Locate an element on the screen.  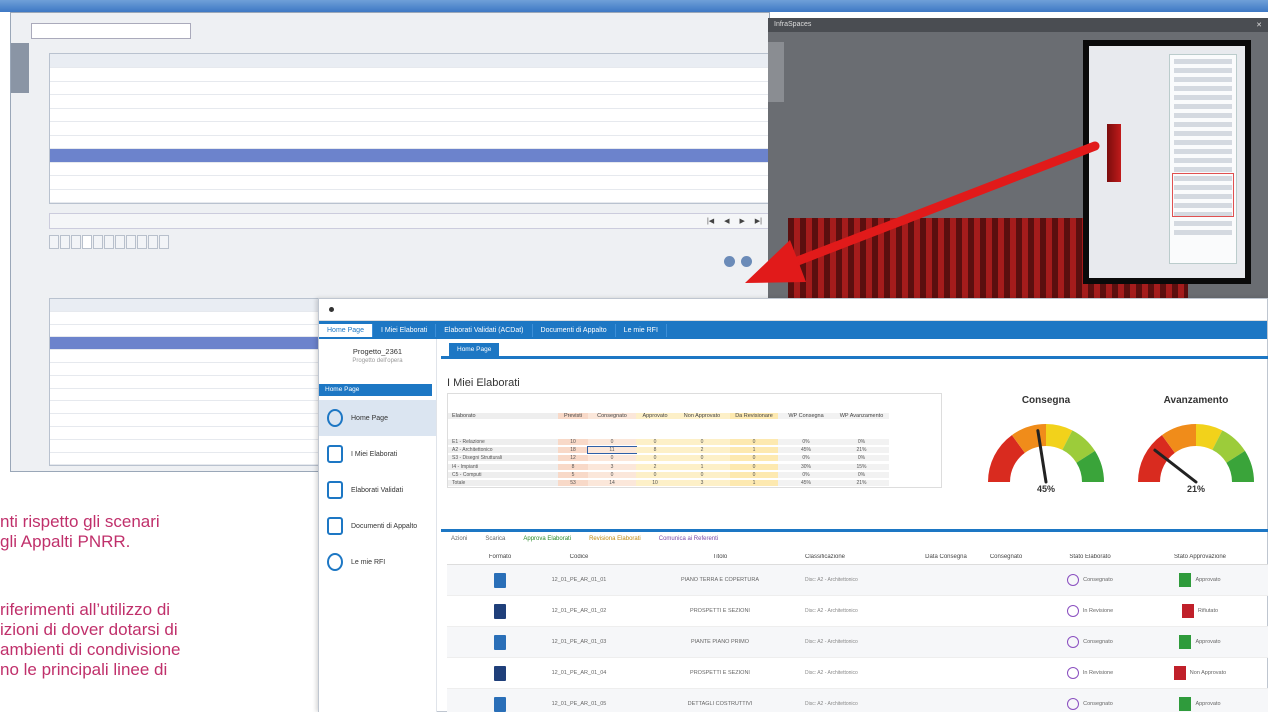
approval-status: Rifiutato is located at coordinates (1200, 611).